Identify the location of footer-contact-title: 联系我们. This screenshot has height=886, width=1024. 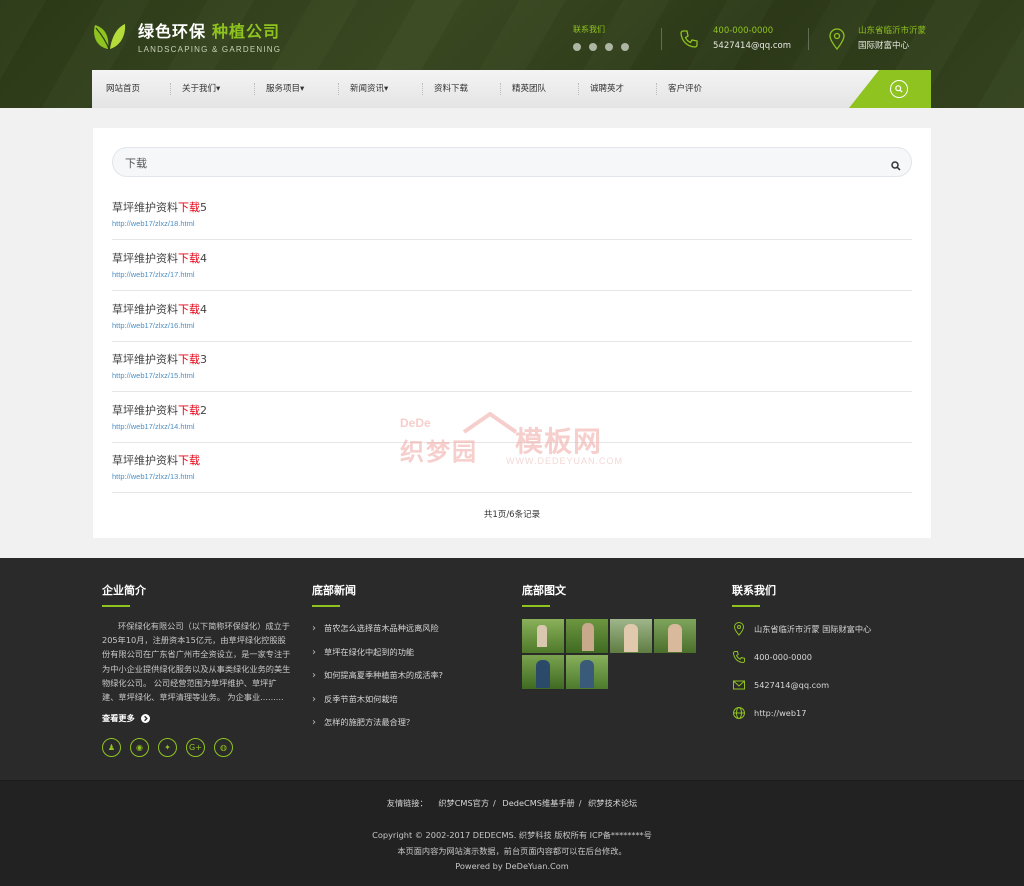
(754, 590).